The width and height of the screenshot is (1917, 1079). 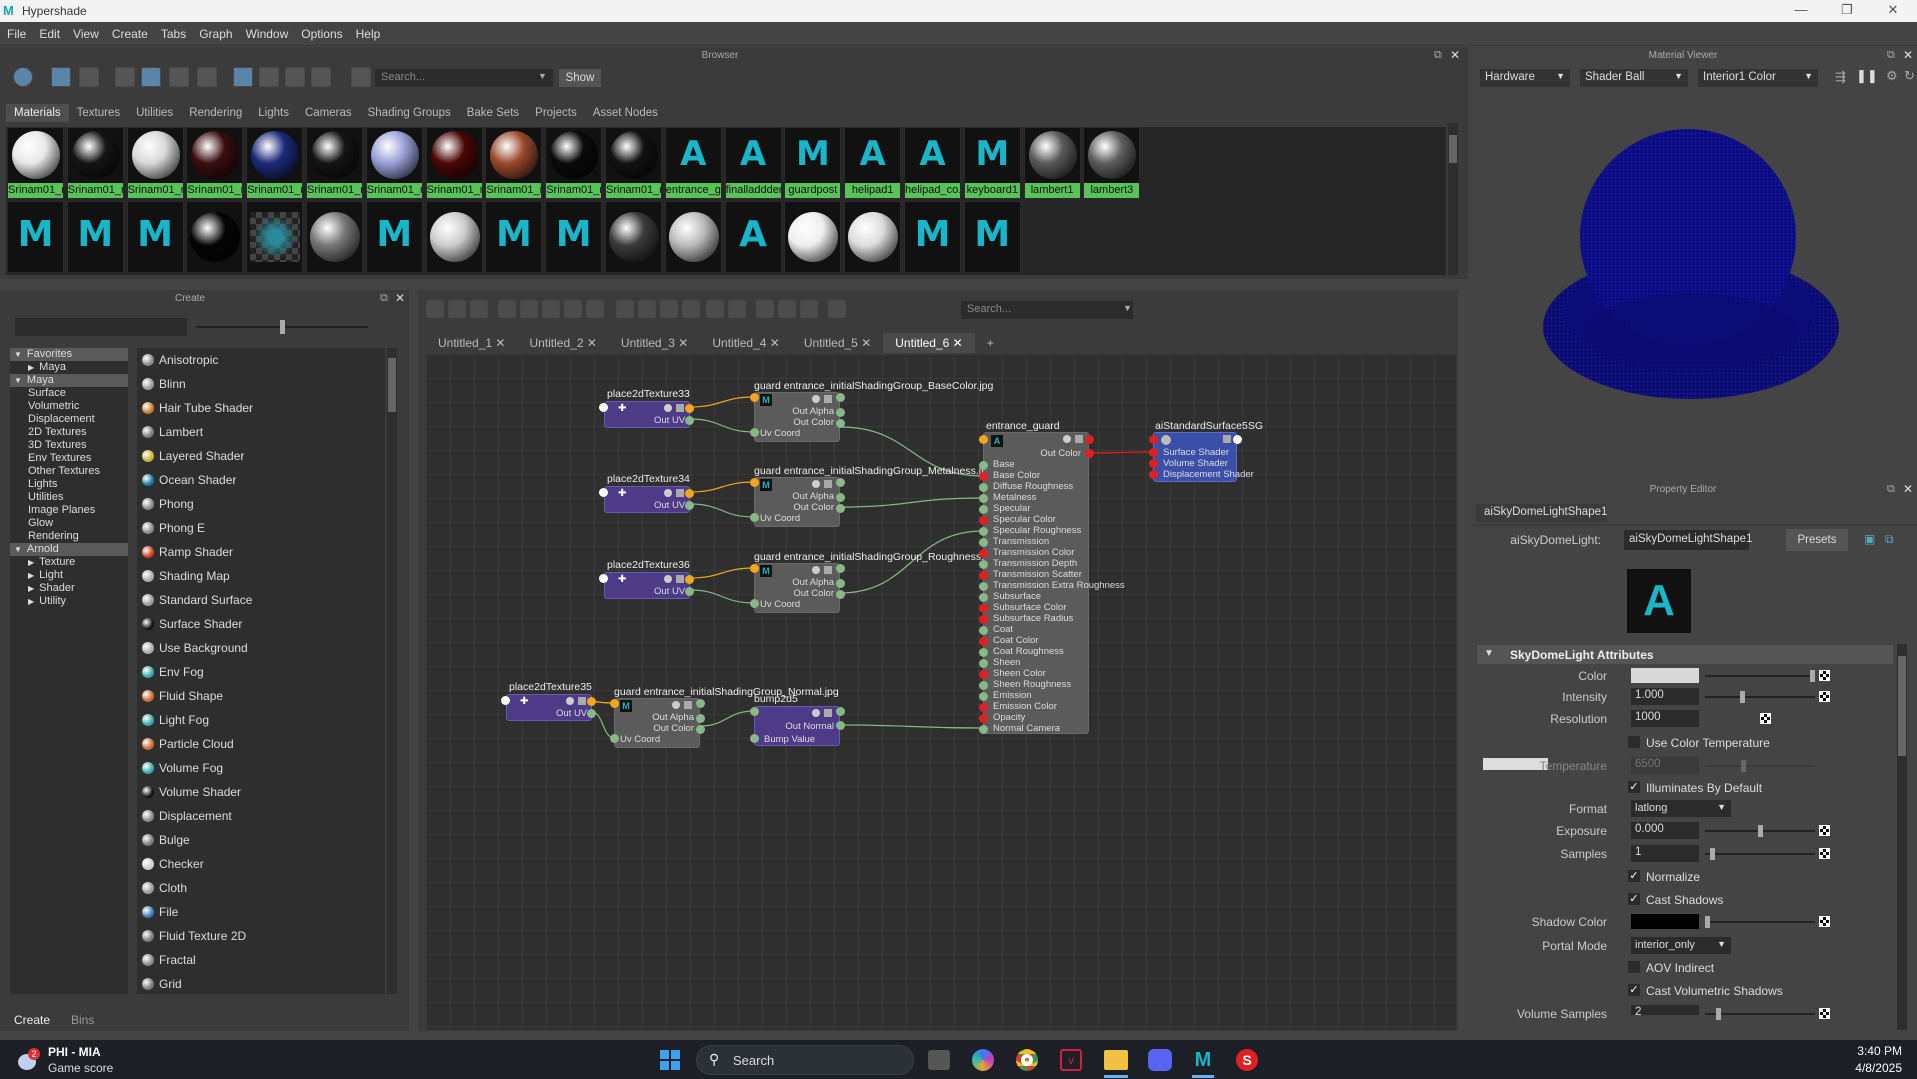 What do you see at coordinates (647, 309) in the screenshot?
I see `show-connected-icon` at bounding box center [647, 309].